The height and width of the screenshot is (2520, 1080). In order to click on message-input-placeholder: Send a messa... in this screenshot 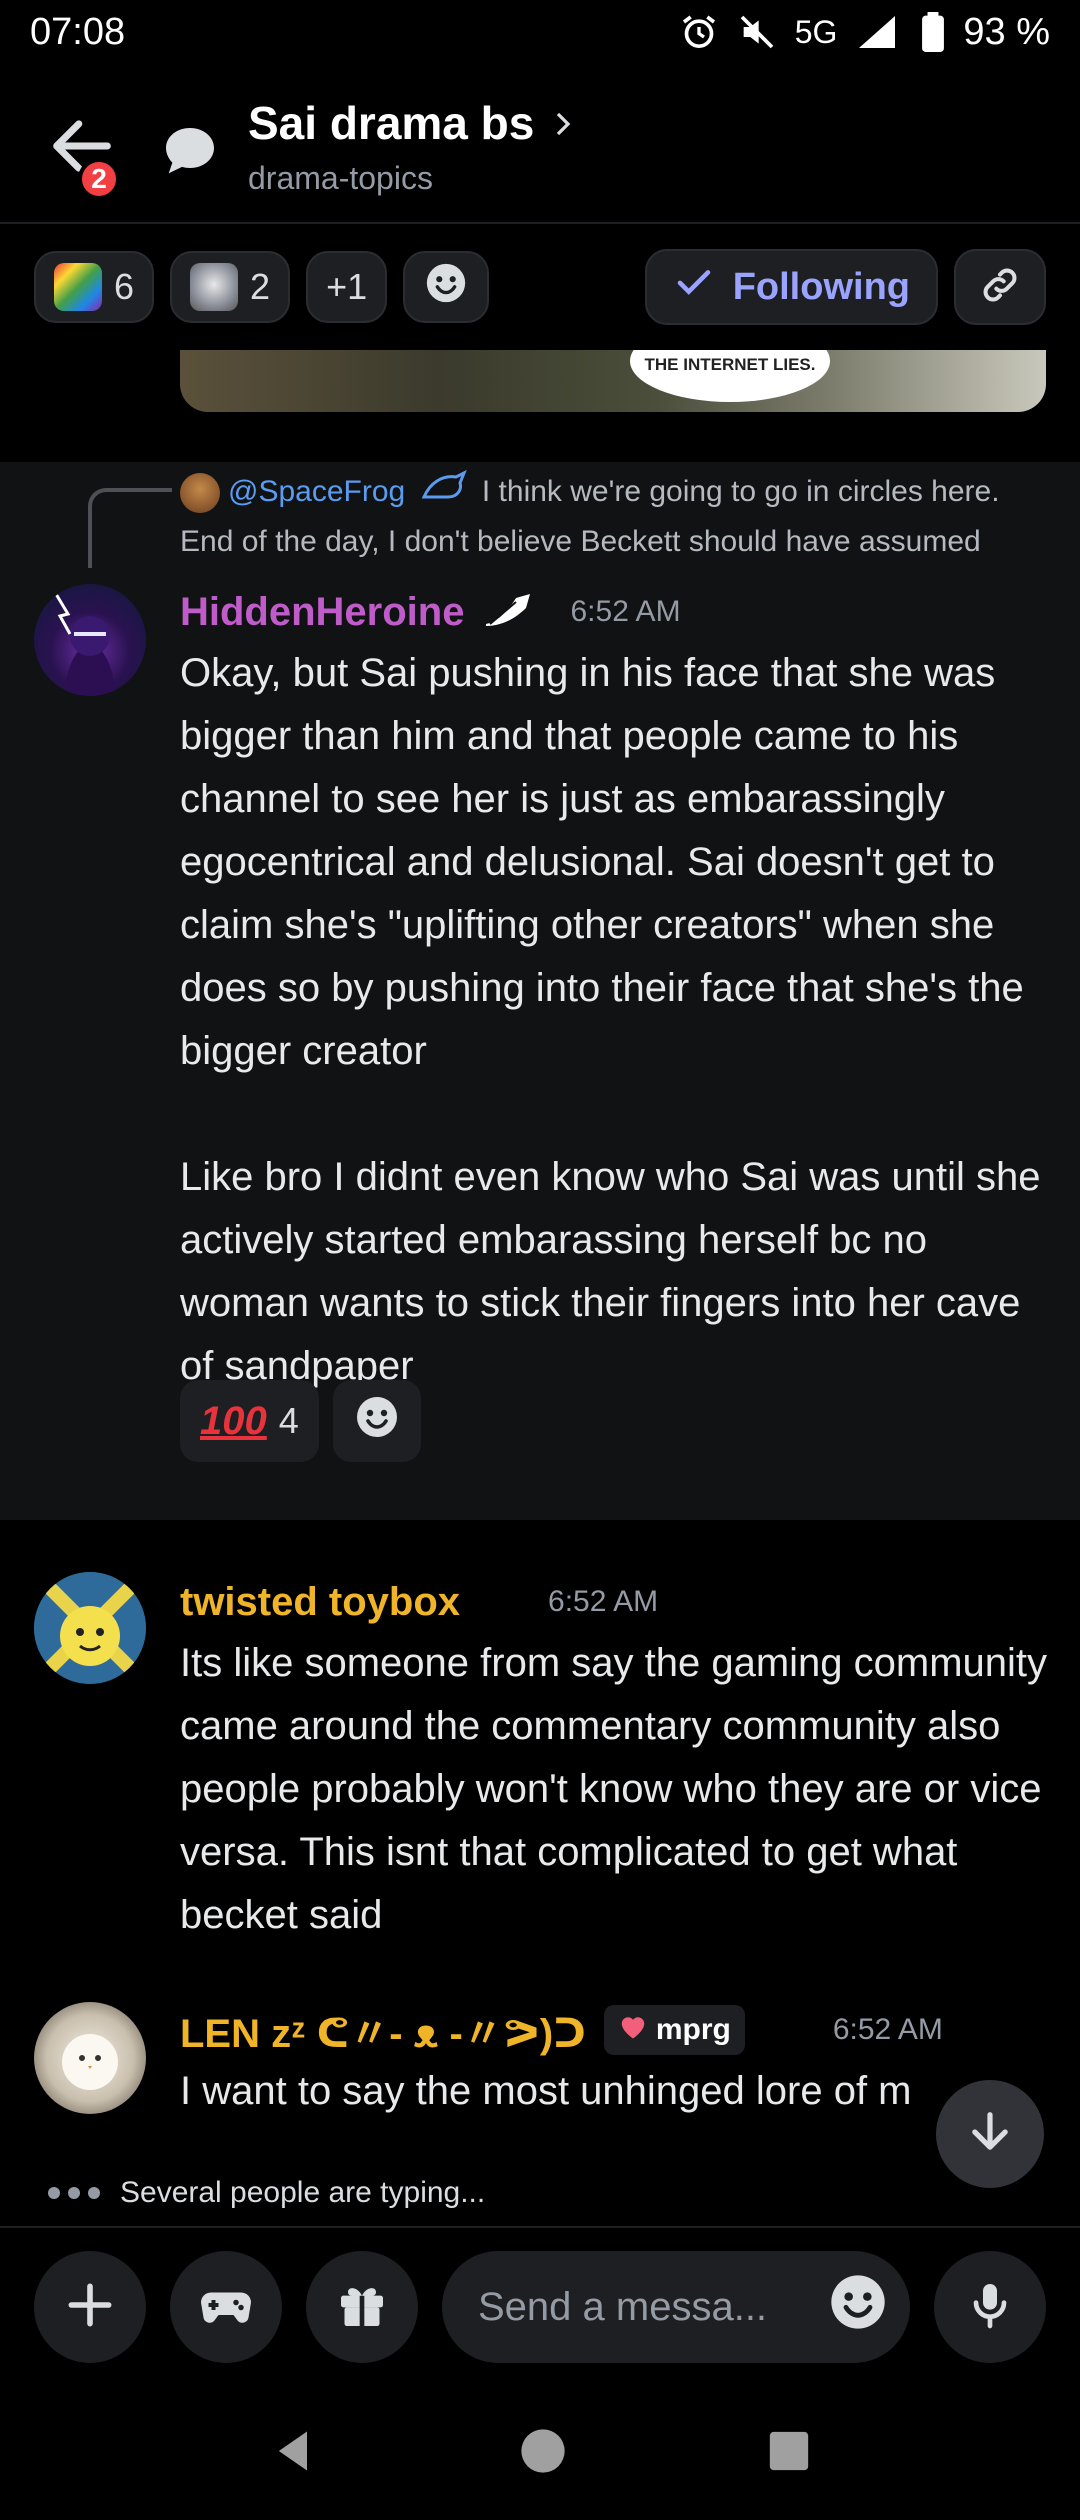, I will do `click(623, 2306)`.